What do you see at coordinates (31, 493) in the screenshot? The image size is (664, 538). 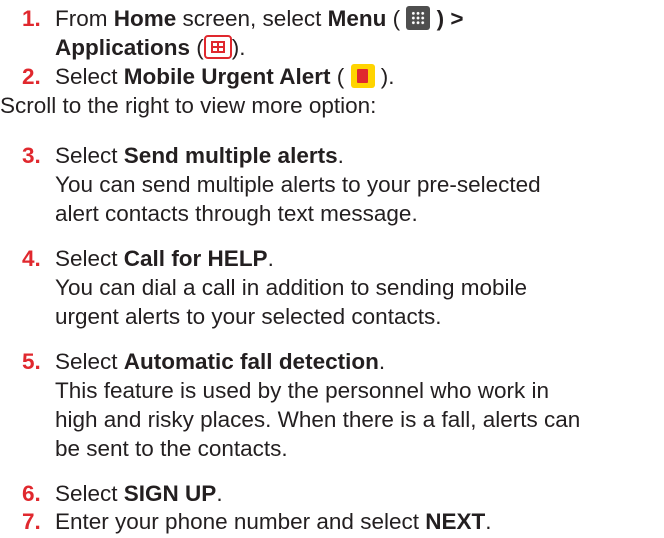 I see `step-number: 6.` at bounding box center [31, 493].